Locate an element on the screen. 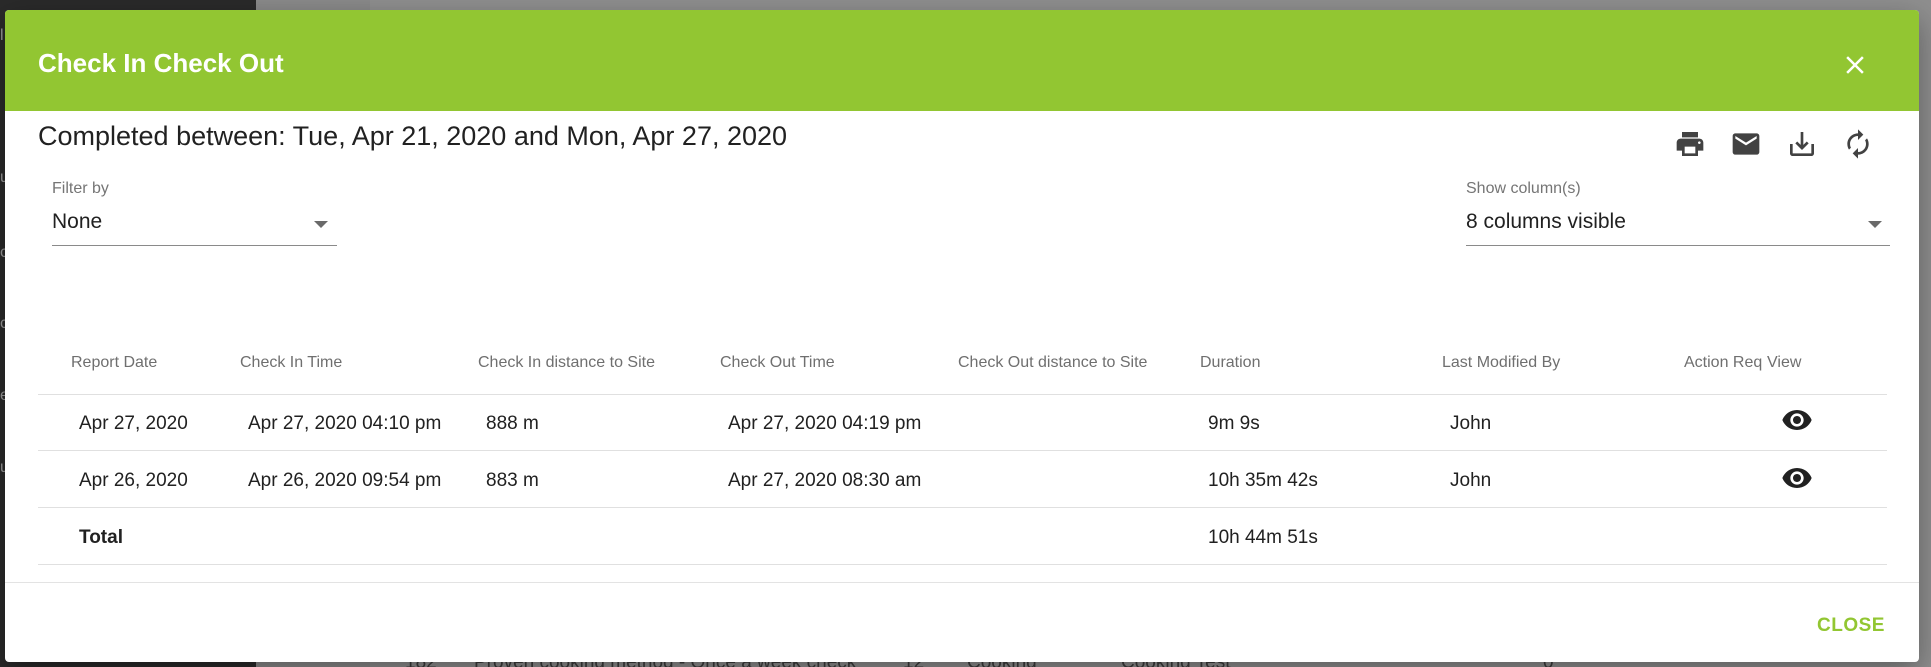 This screenshot has width=1931, height=667. dialog-title: Check In Check Out is located at coordinates (161, 63).